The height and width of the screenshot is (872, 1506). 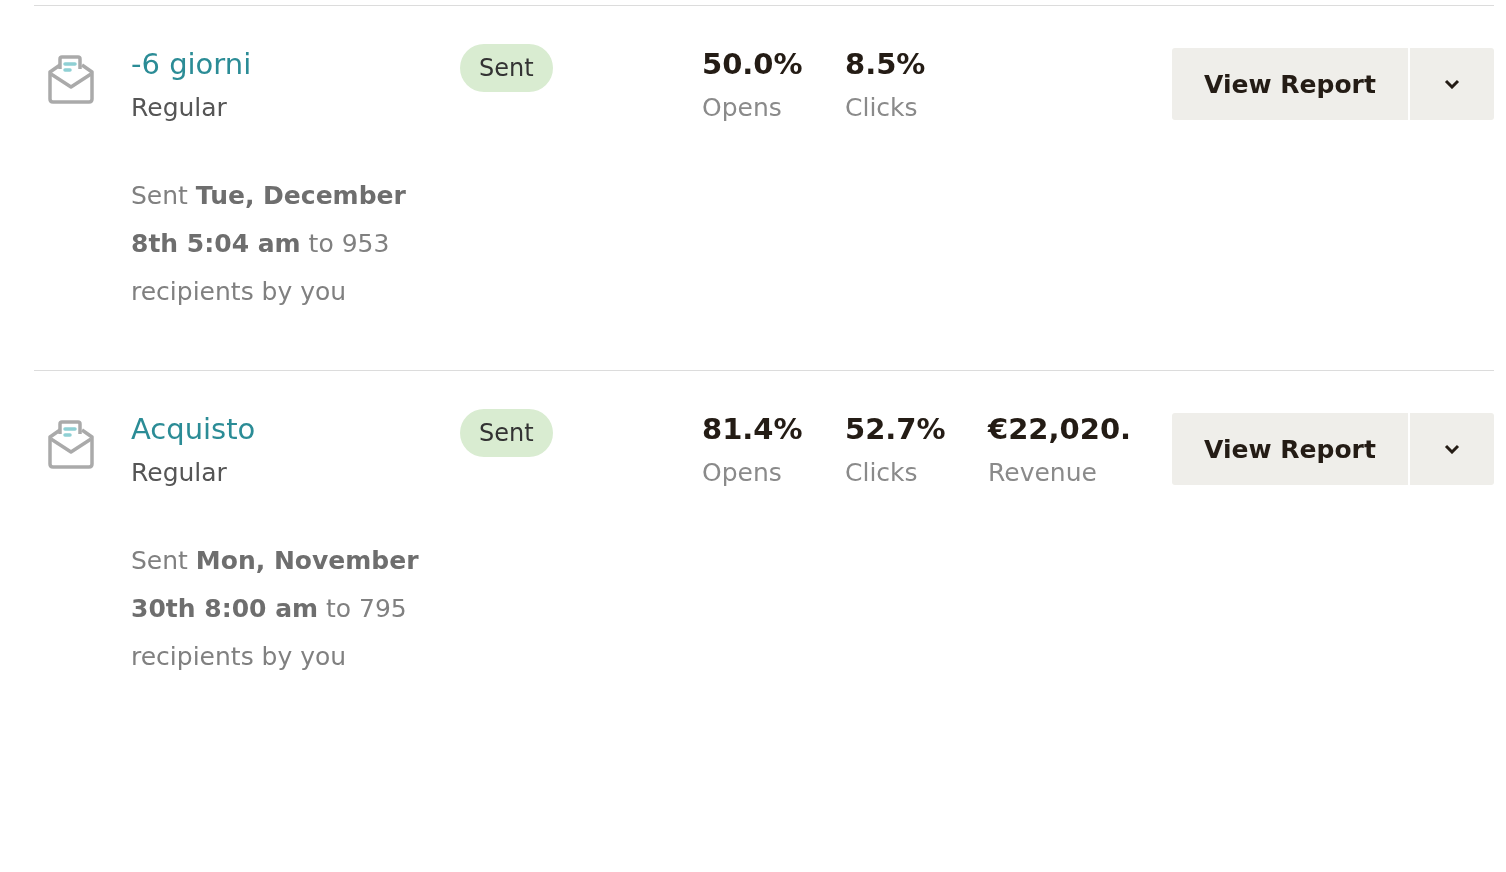 What do you see at coordinates (193, 429) in the screenshot?
I see `campaign-title-link: Acquisto` at bounding box center [193, 429].